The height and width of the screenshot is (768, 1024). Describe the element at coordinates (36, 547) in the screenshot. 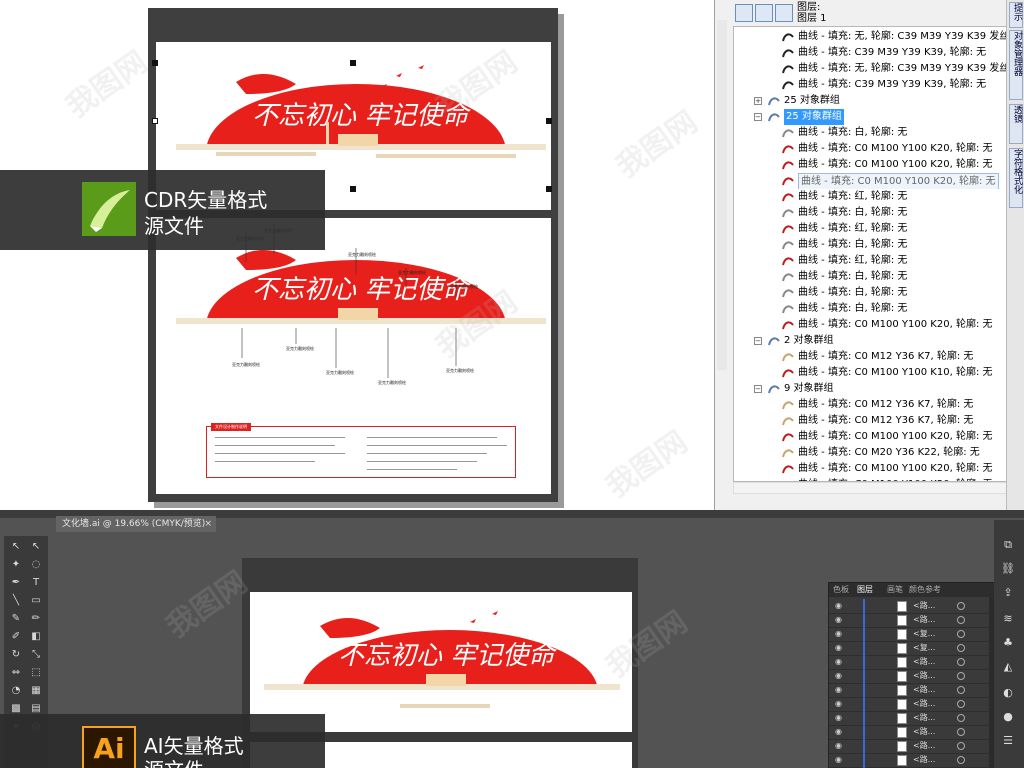

I see `direct-selection-tool-icon: ↖` at that location.